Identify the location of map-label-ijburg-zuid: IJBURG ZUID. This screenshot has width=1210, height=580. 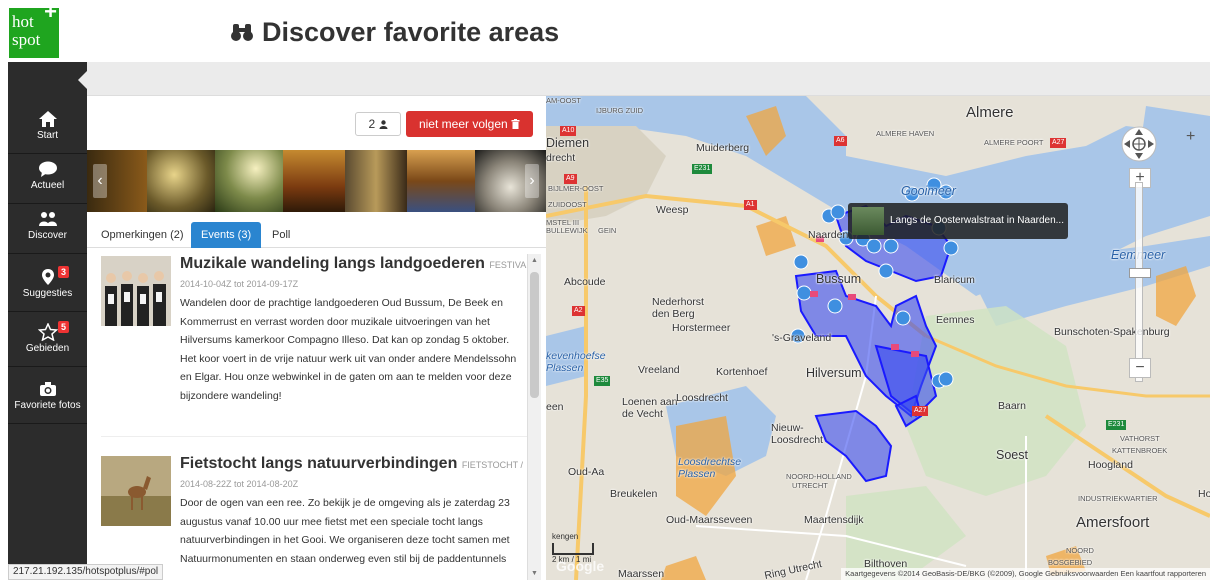
(620, 110).